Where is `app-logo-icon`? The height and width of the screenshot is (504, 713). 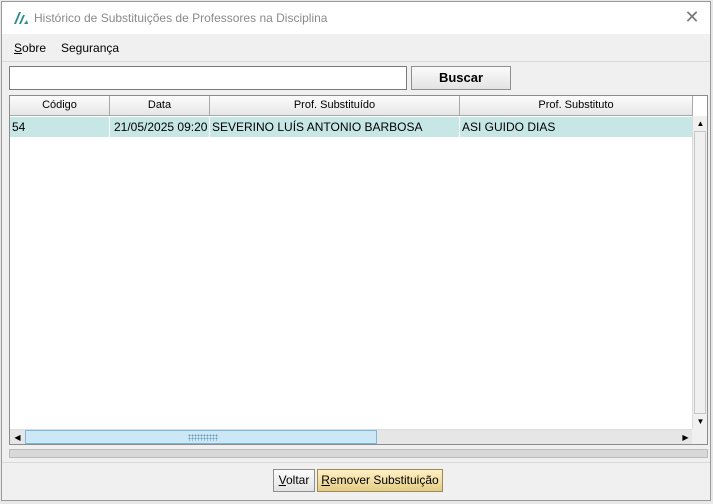
app-logo-icon is located at coordinates (21, 18).